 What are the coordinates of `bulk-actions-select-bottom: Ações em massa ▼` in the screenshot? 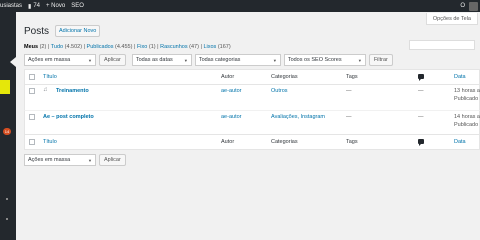 It's located at (60, 160).